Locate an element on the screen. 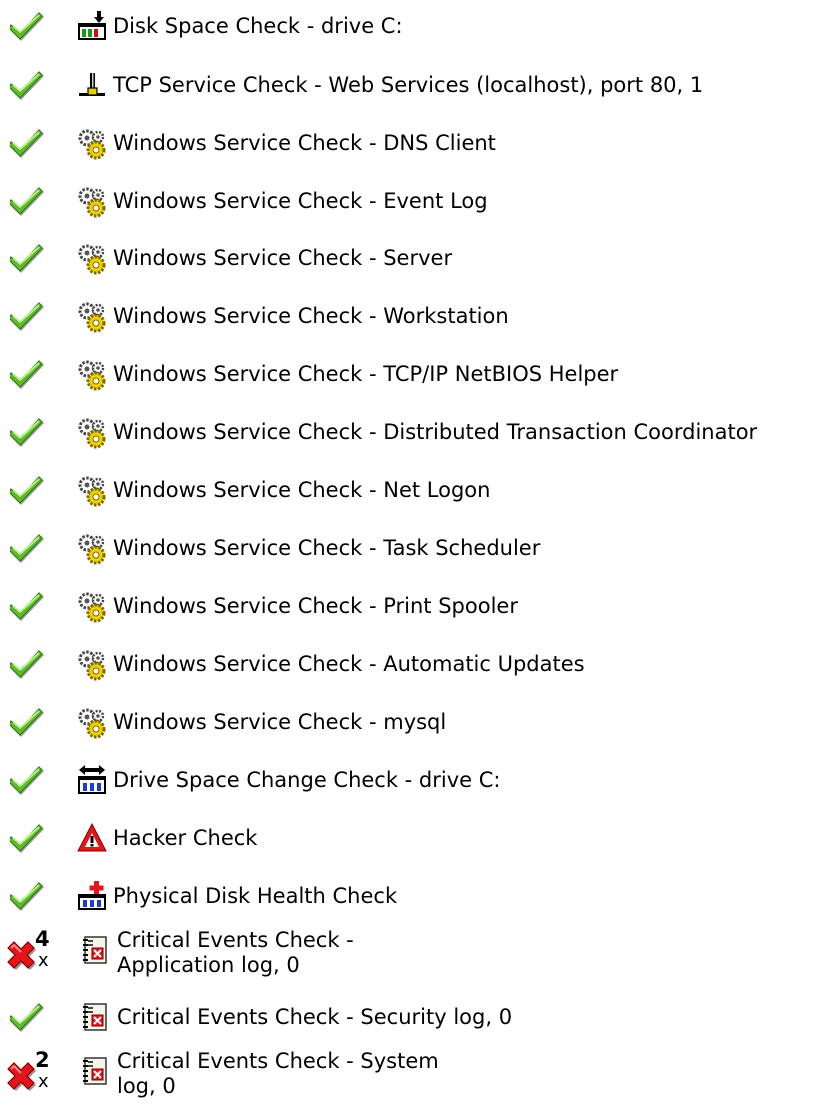  check-row: Windows Service Check - Workstation is located at coordinates (417, 319).